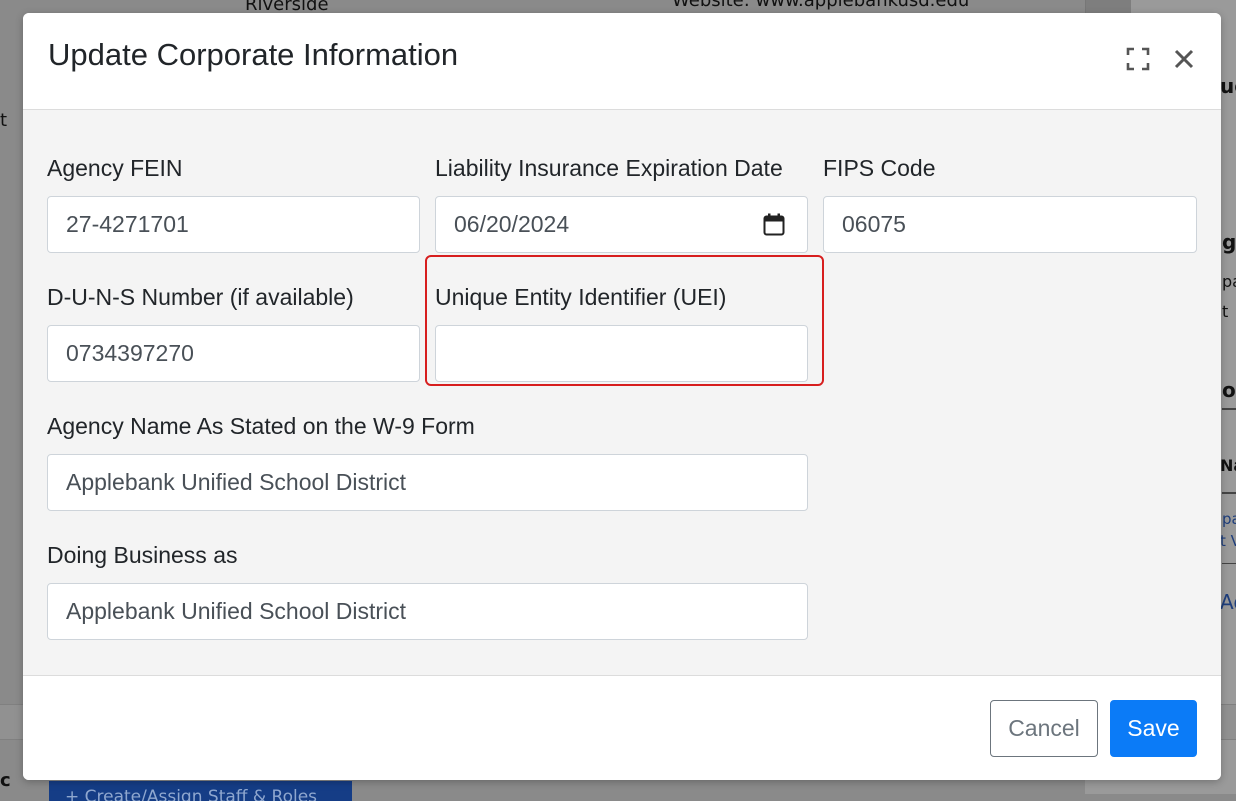 The height and width of the screenshot is (801, 1236). Describe the element at coordinates (233, 353) in the screenshot. I see `duns-number-input: 0734397270` at that location.